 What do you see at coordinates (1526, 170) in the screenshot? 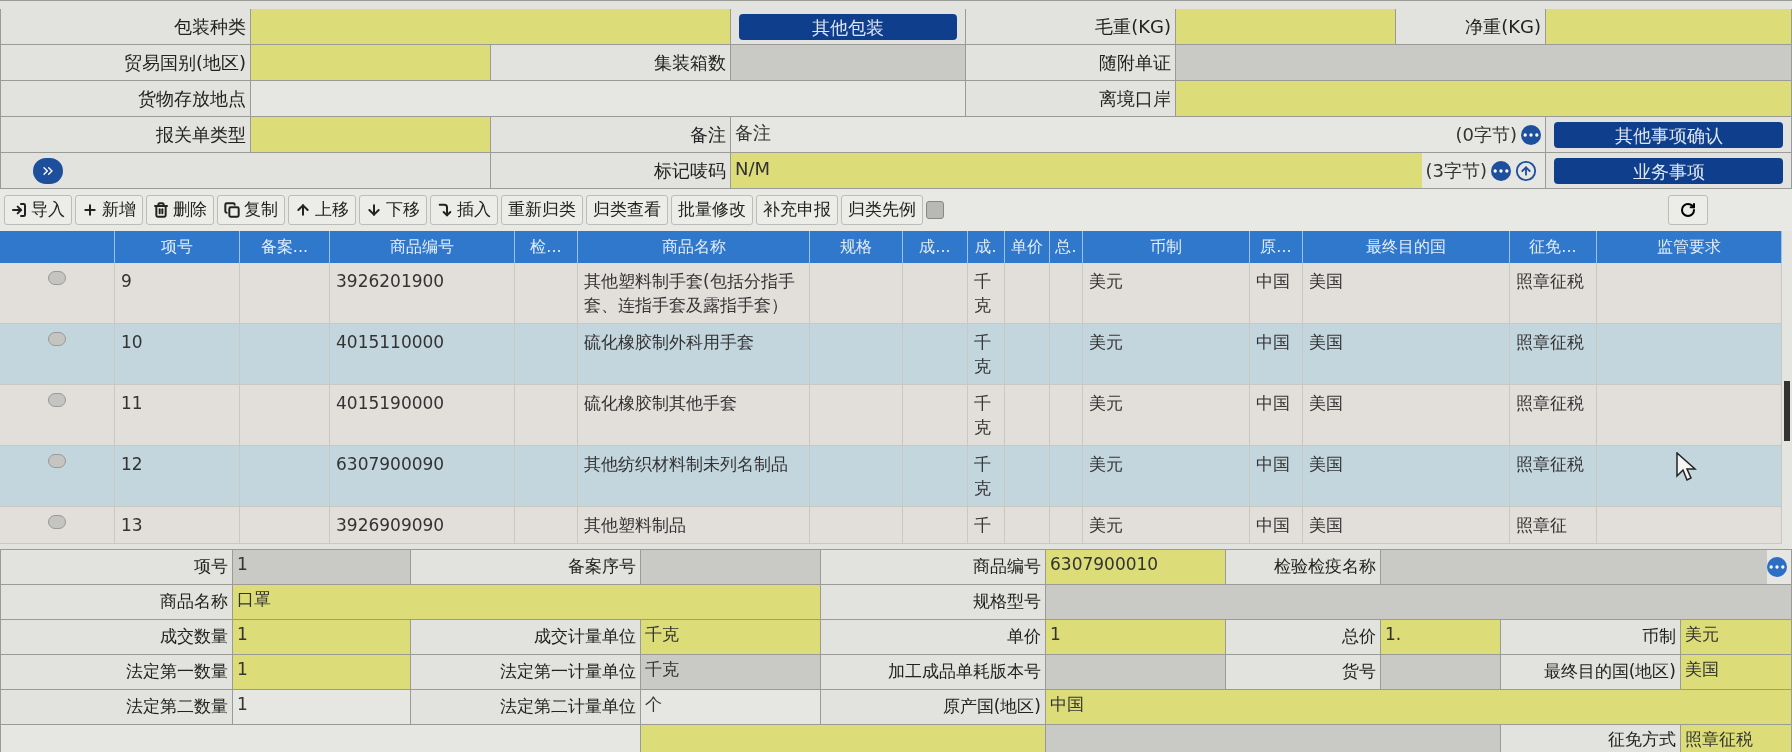
I see `arrow-up-icon` at bounding box center [1526, 170].